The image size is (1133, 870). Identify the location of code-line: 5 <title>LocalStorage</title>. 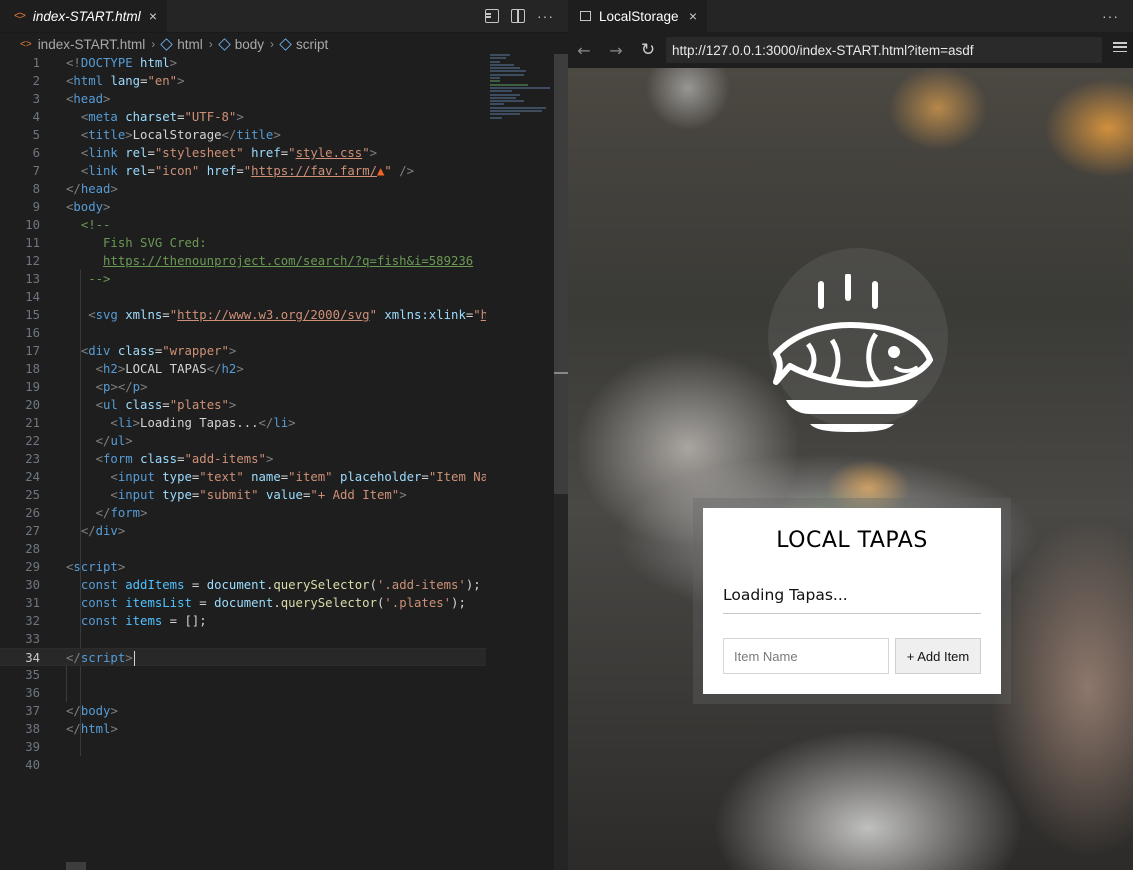
(156, 135).